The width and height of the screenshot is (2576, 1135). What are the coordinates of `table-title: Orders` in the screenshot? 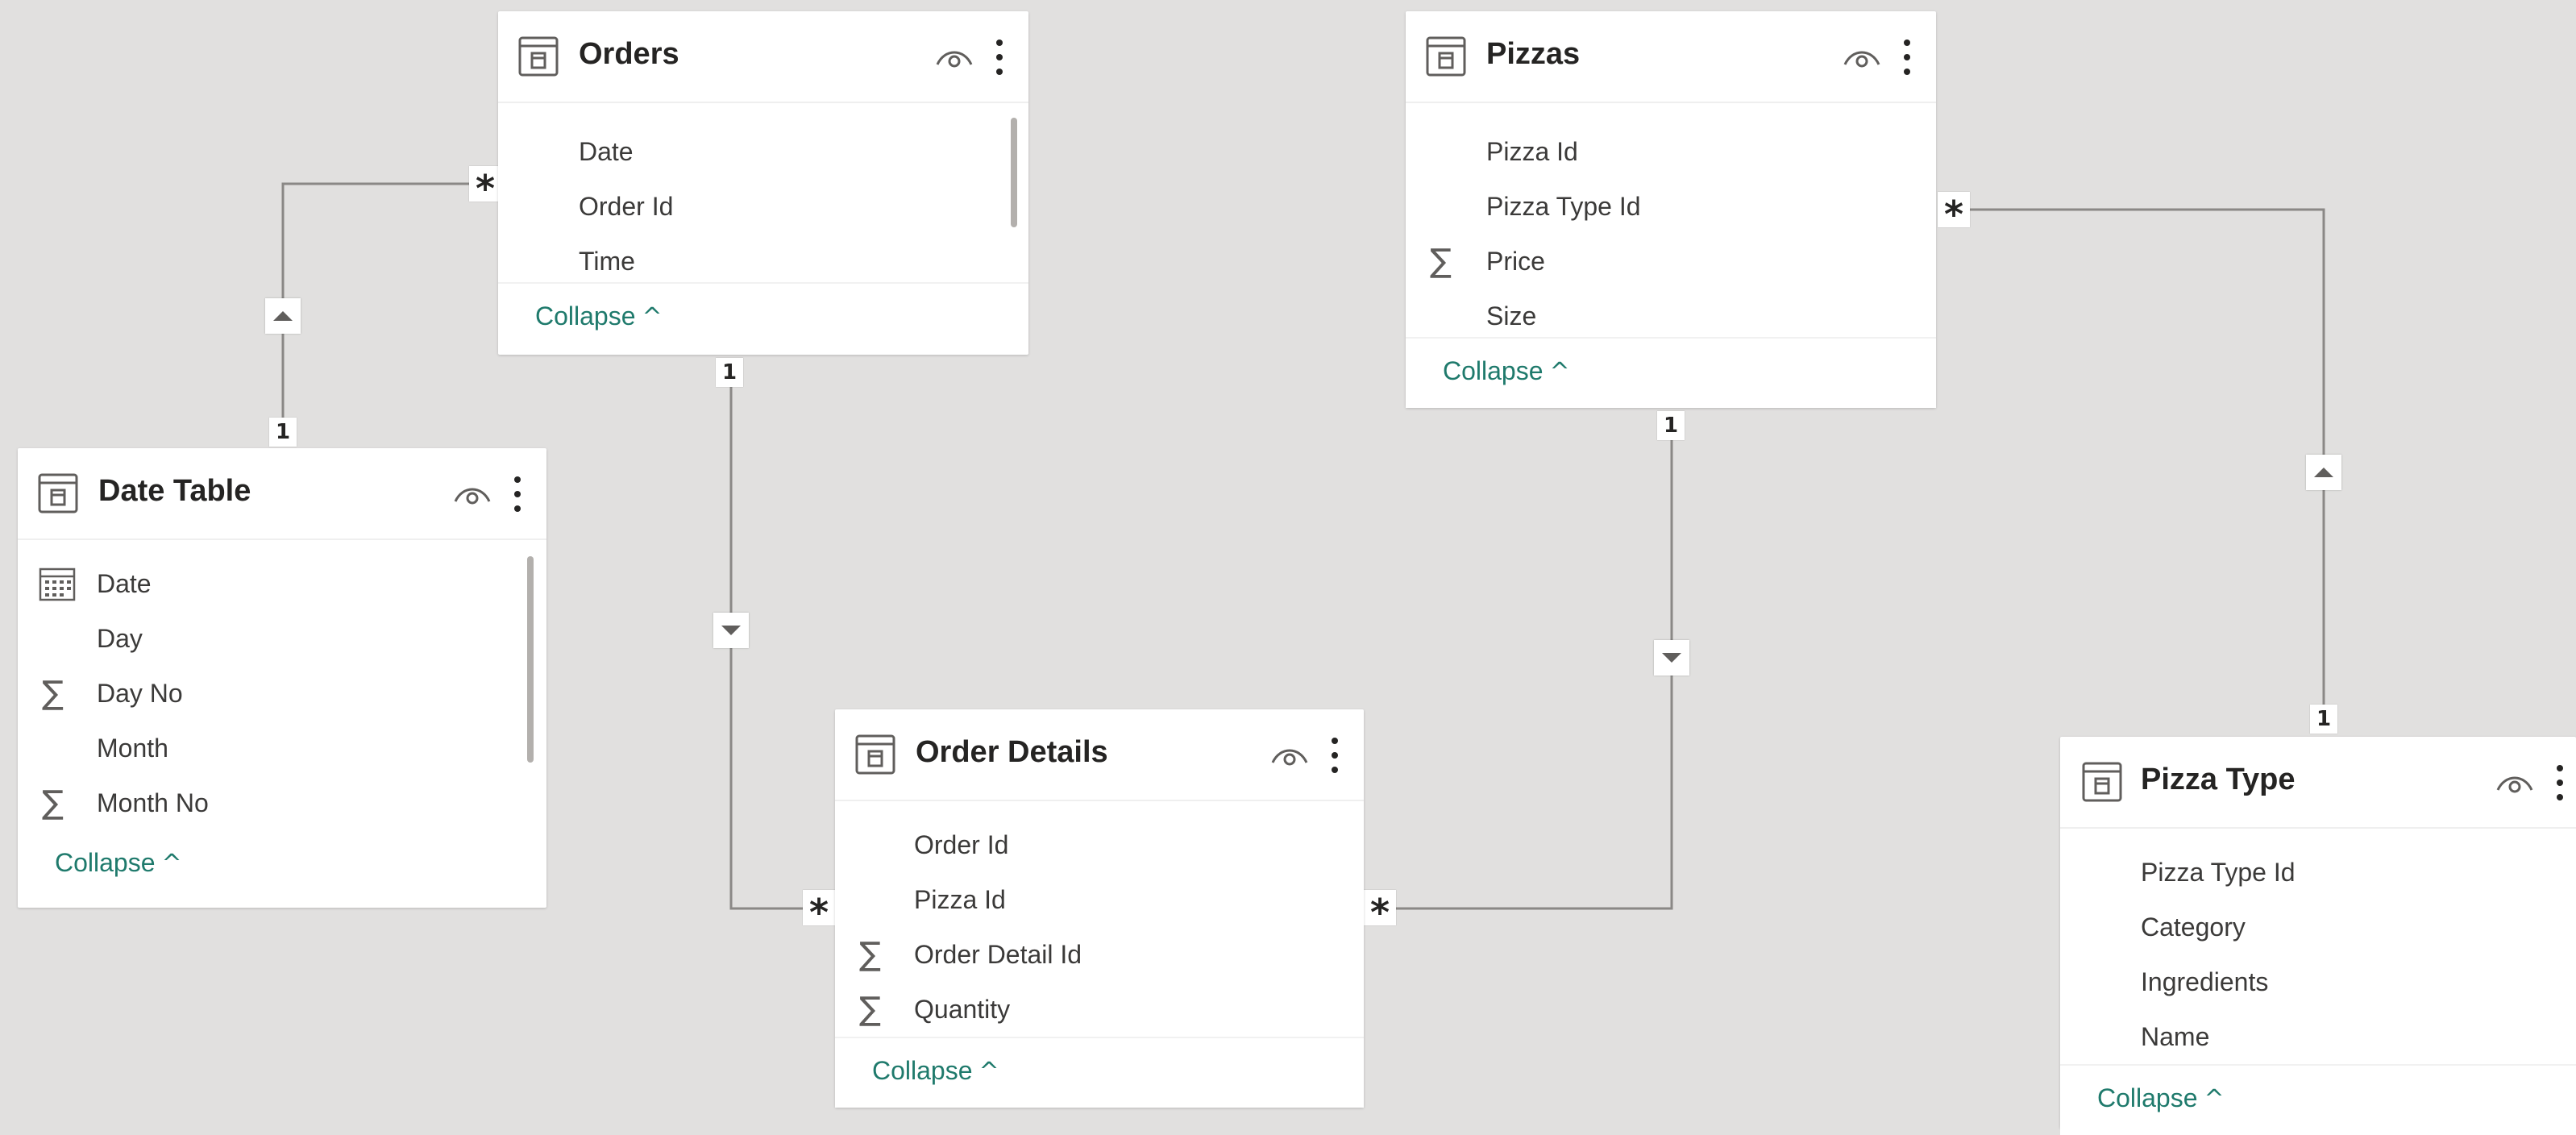 It's located at (629, 54).